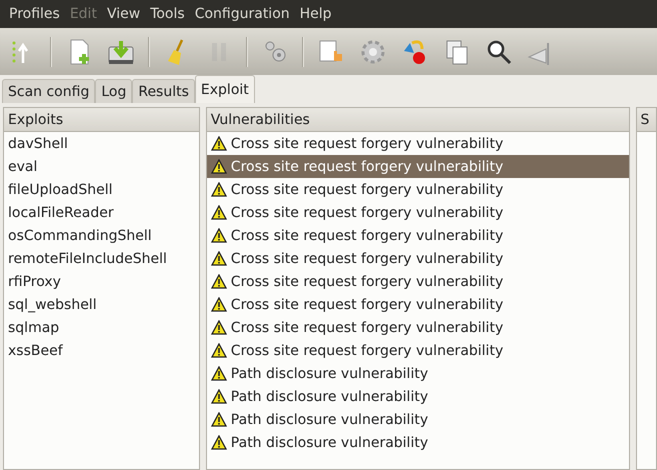  Describe the element at coordinates (124, 14) in the screenshot. I see `menu-item: View` at that location.